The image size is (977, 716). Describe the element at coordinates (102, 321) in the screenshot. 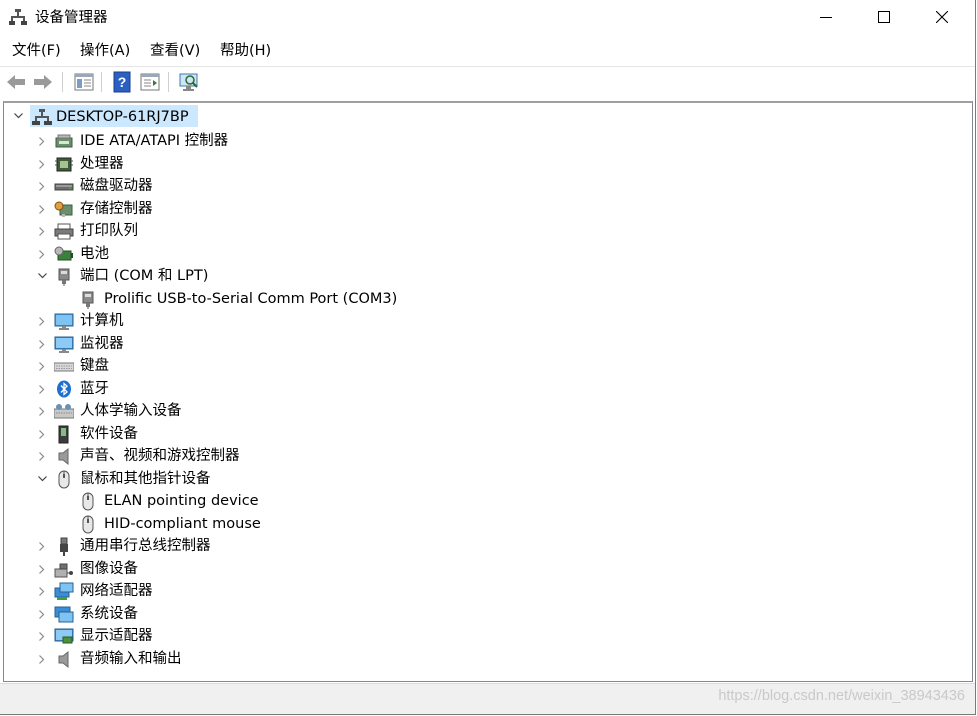

I see `tree-category-label: 计算机` at that location.